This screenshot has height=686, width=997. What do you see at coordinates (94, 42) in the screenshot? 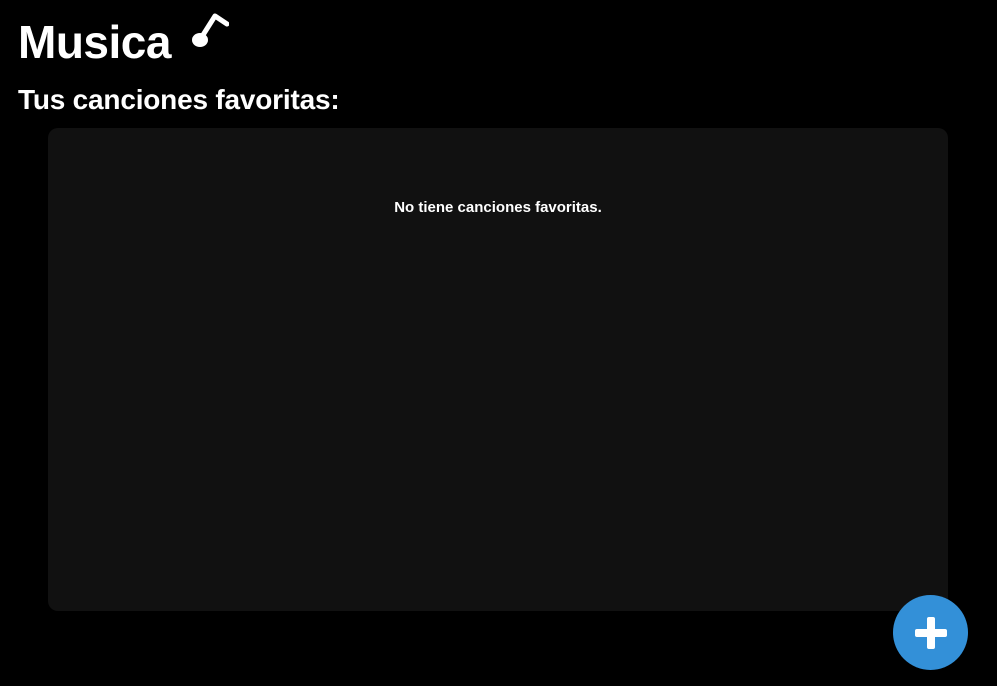
I see `page-title: Musica` at bounding box center [94, 42].